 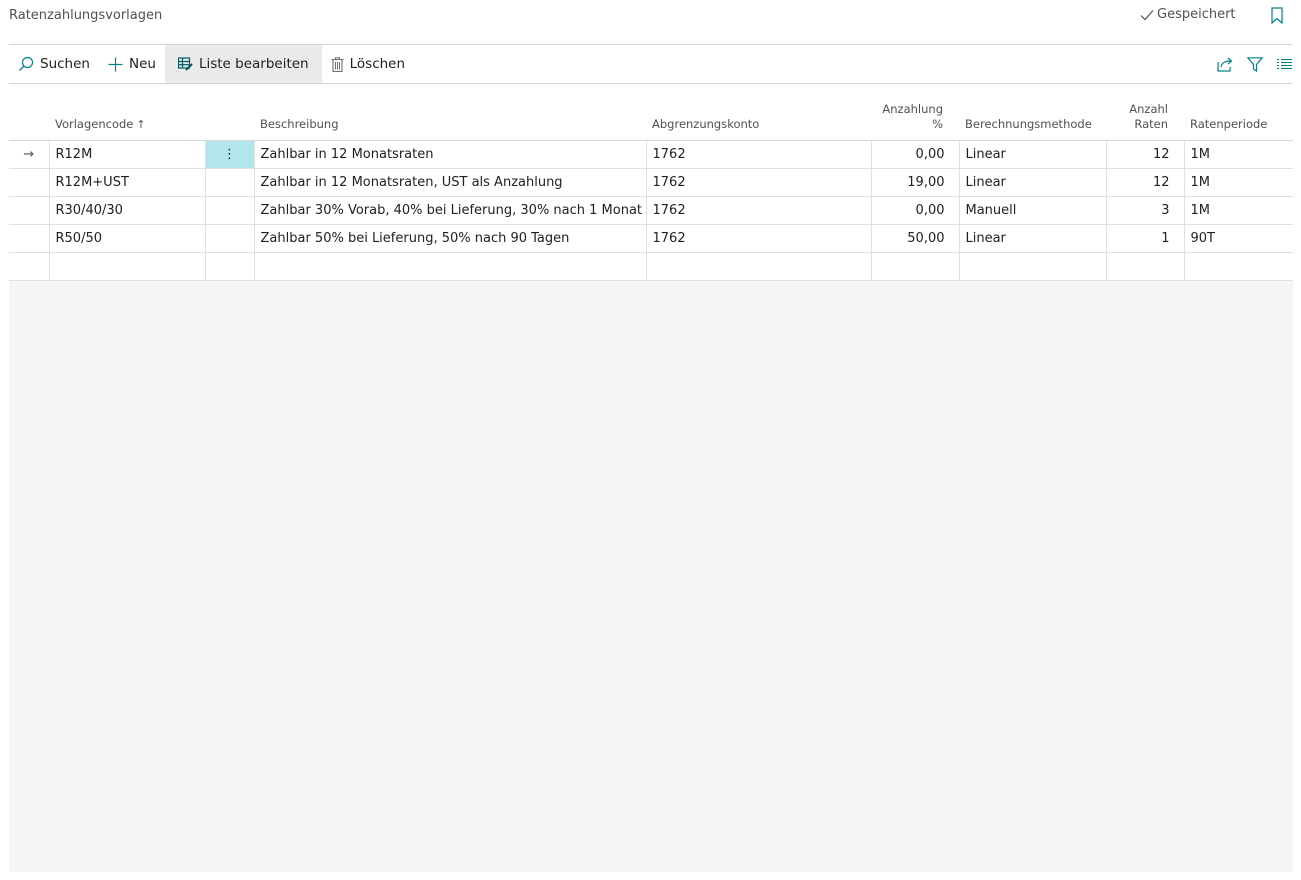 I want to click on column-label-down-payment-2: %, so click(x=937, y=124).